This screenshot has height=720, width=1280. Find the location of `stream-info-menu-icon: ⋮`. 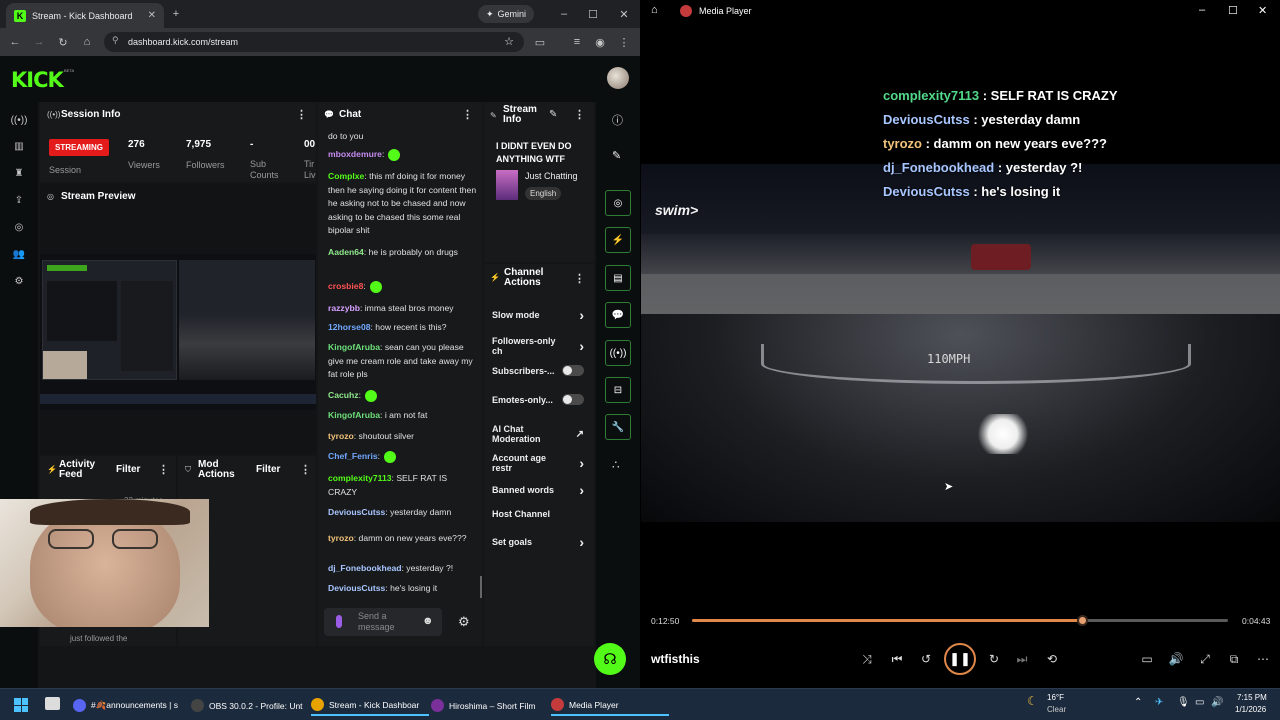

stream-info-menu-icon: ⋮ is located at coordinates (579, 114).